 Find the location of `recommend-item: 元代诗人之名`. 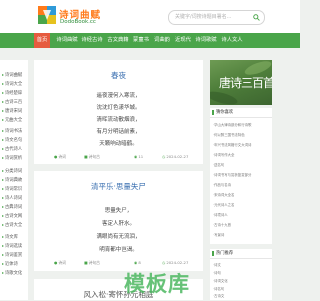

recommend-item: 元代诗人之名 is located at coordinates (242, 205).